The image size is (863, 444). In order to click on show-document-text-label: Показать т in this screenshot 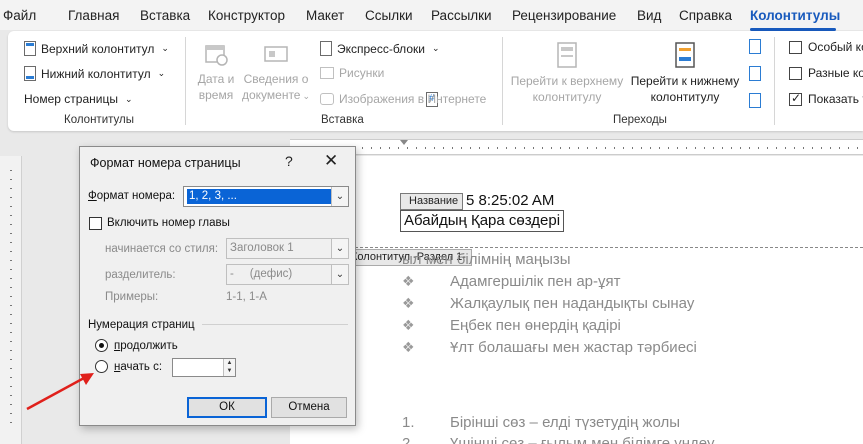, I will do `click(835, 99)`.